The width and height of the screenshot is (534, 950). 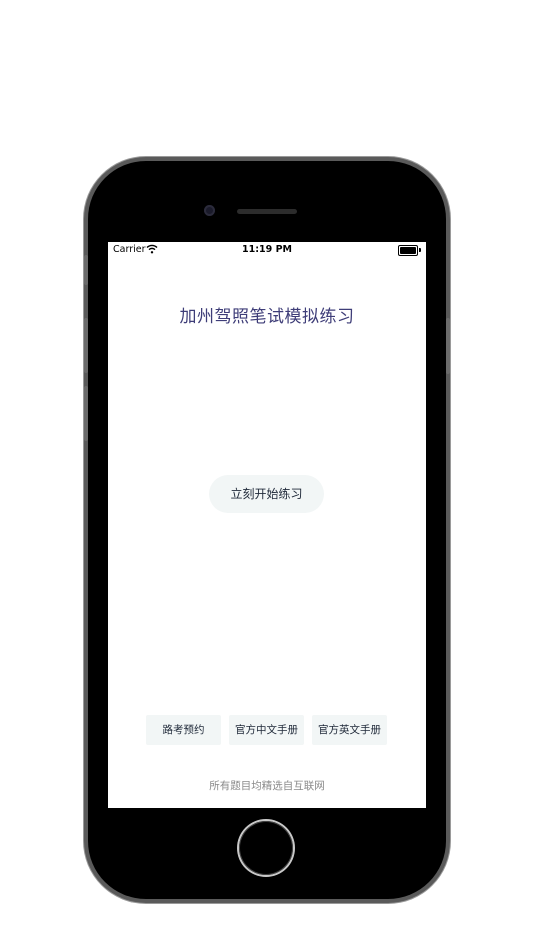 I want to click on front-camera, so click(x=209, y=210).